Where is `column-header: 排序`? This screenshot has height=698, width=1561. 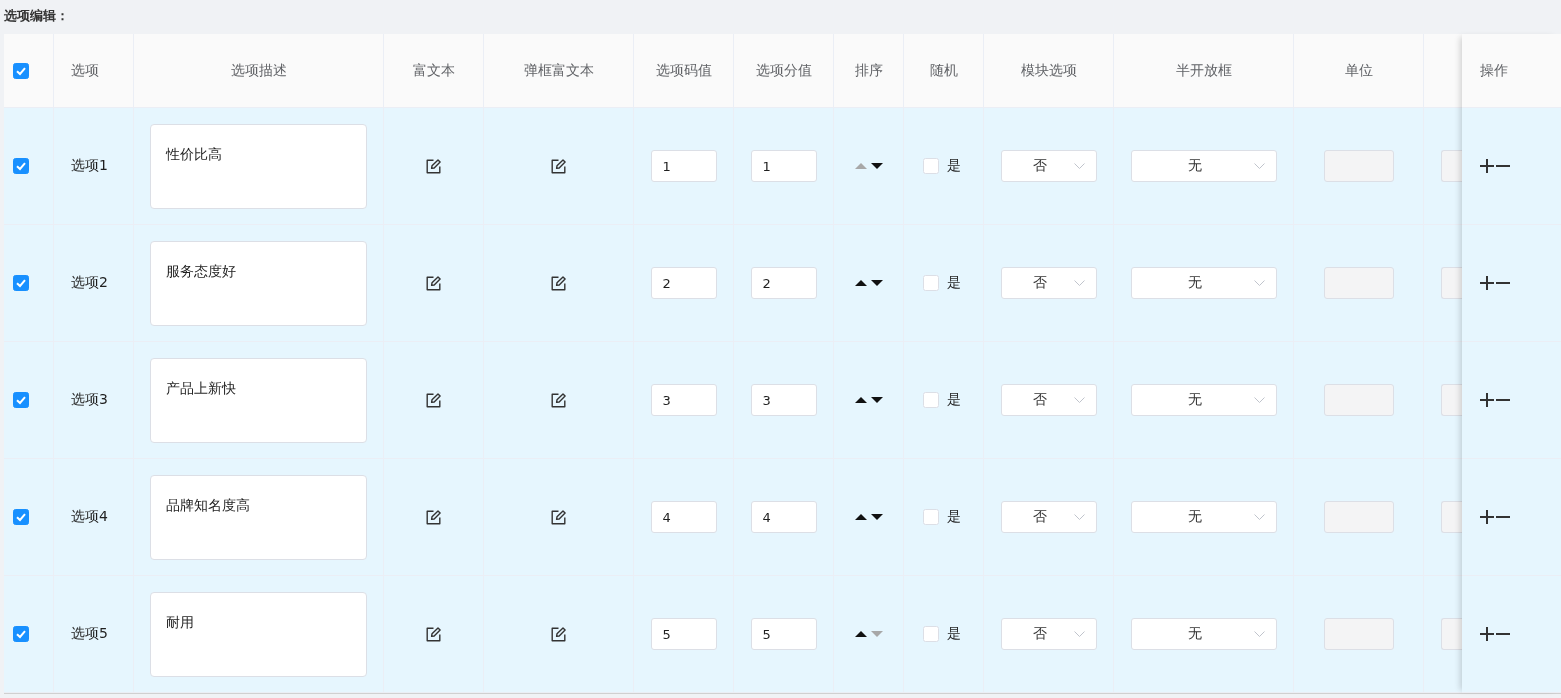 column-header: 排序 is located at coordinates (868, 70).